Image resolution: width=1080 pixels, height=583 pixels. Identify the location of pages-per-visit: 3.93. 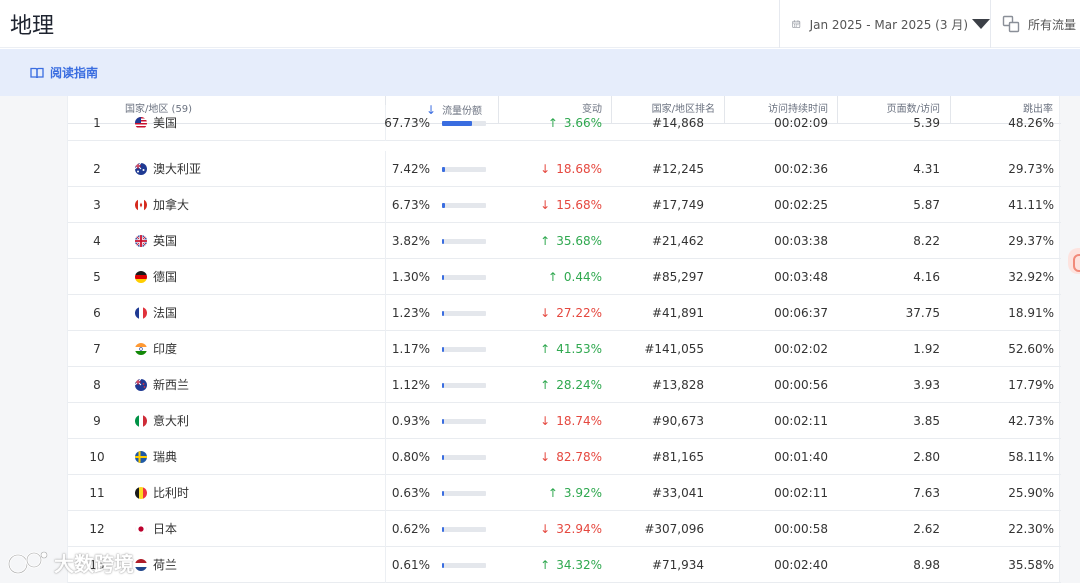
(926, 385).